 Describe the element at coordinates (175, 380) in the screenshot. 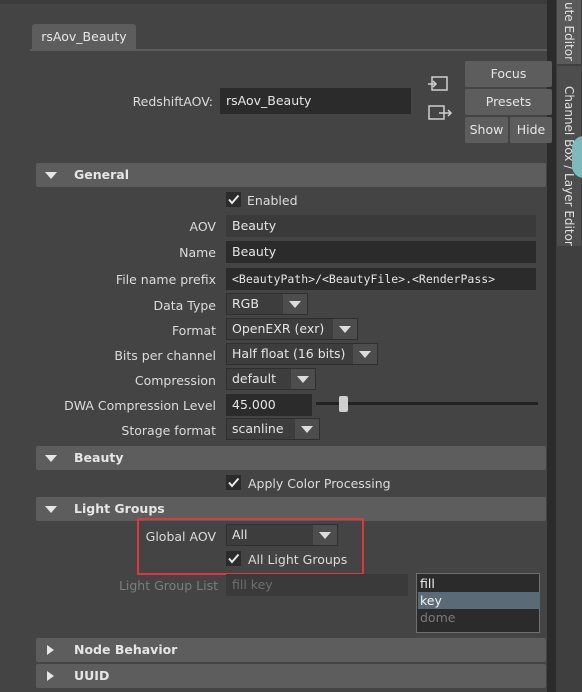

I see `compression-label: Compression` at that location.